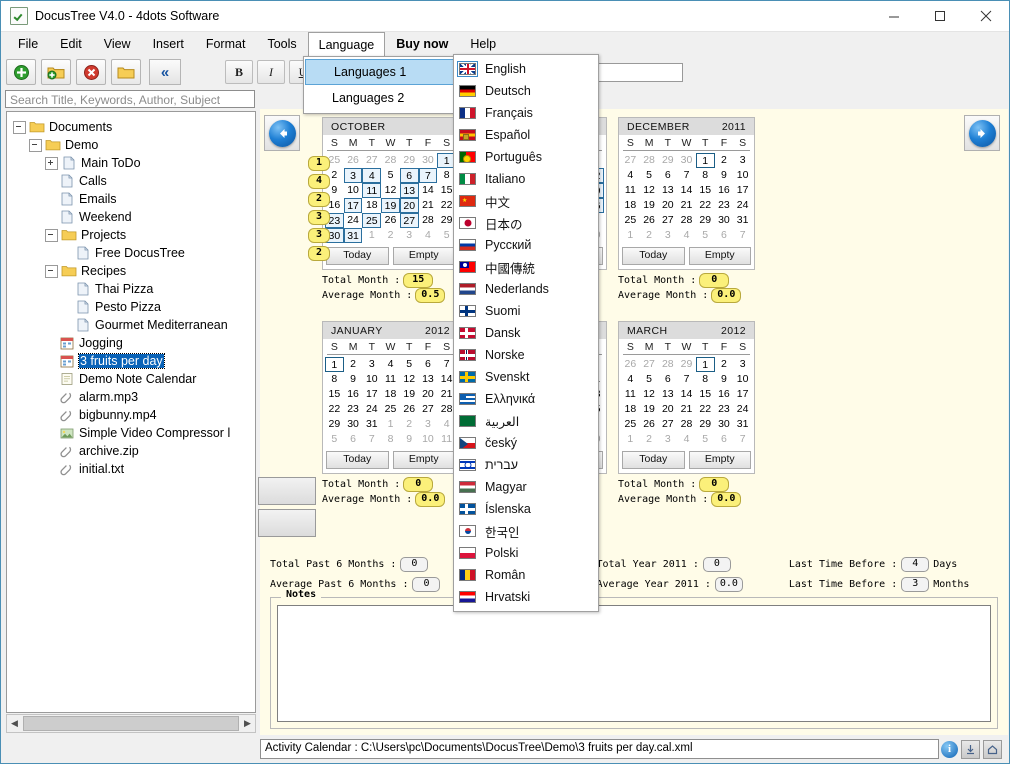  What do you see at coordinates (134, 325) in the screenshot?
I see `tree-item: Gourmet Mediterranean` at bounding box center [134, 325].